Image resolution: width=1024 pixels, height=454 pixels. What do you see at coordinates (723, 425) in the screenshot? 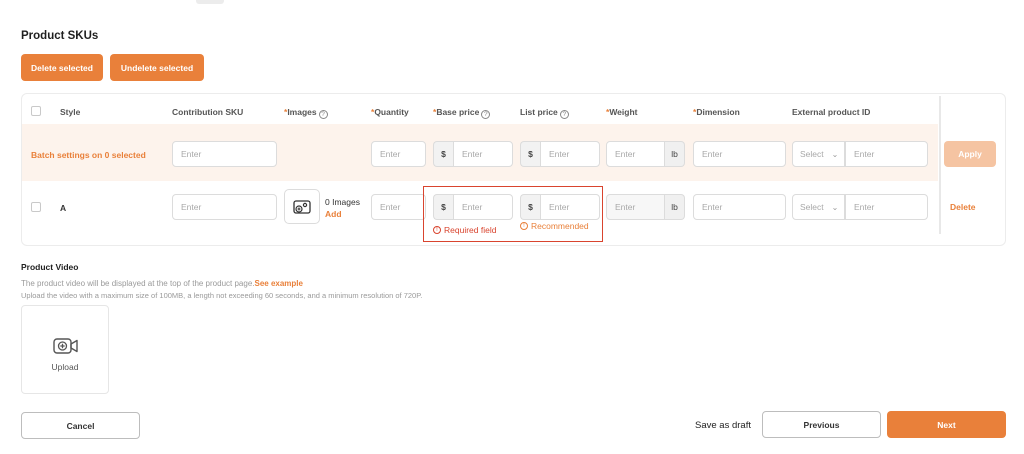
I see `save-as-draft-button: Save as draft` at bounding box center [723, 425].